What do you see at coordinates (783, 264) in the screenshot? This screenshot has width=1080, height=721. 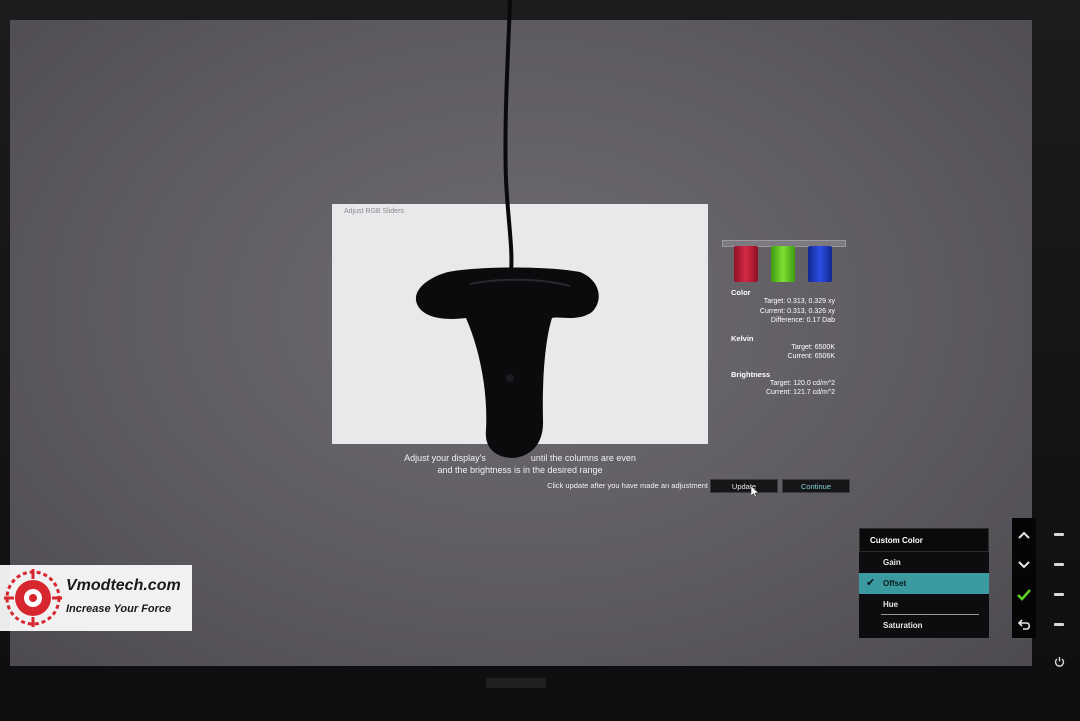 I see `green-column` at bounding box center [783, 264].